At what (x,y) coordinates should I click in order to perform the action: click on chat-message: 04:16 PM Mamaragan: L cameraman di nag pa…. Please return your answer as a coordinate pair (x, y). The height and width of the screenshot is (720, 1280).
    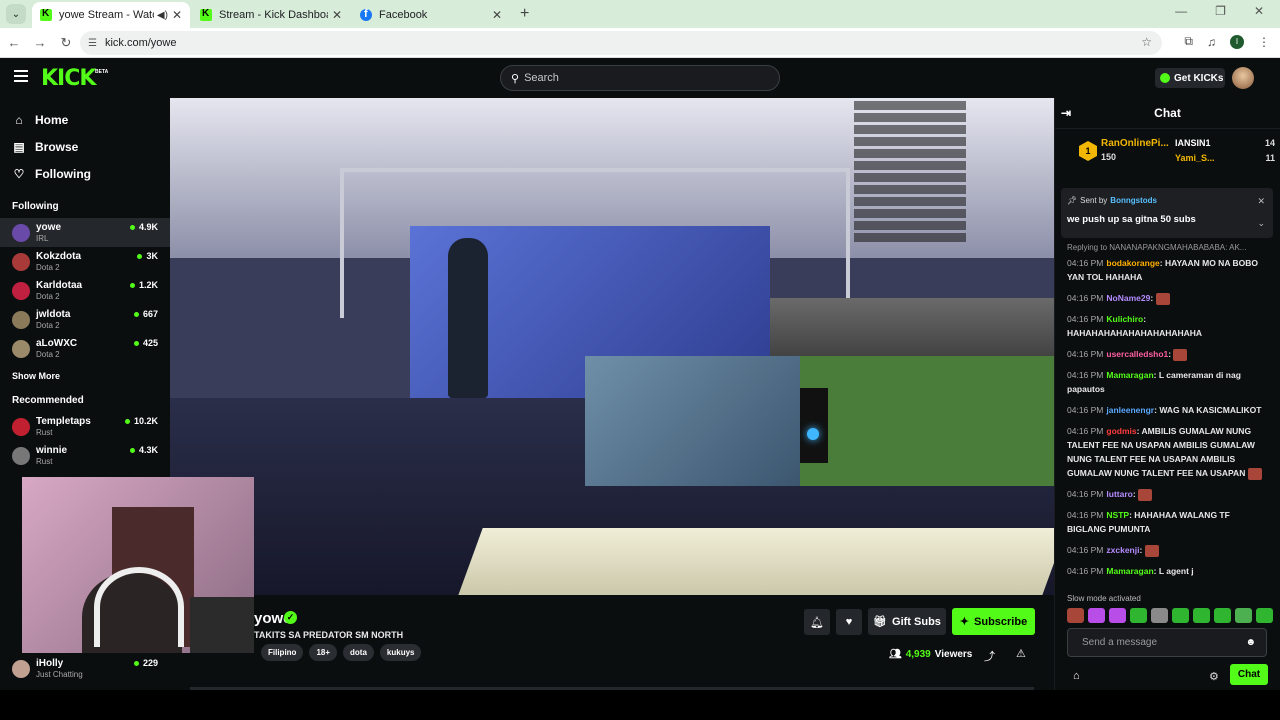
    Looking at the image, I should click on (1154, 382).